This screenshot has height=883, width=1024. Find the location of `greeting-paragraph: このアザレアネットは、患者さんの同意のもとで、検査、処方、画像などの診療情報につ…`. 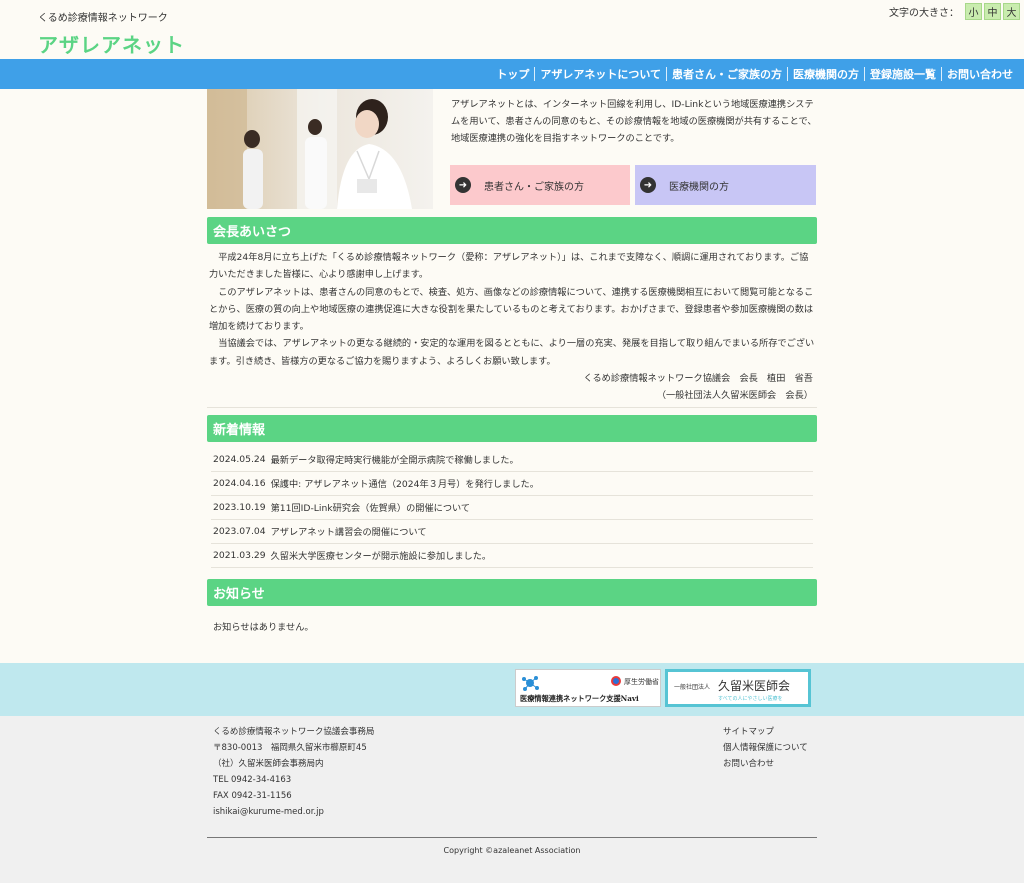

greeting-paragraph: このアザレアネットは、患者さんの同意のもとで、検査、処方、画像などの診療情報につ… is located at coordinates (511, 309).